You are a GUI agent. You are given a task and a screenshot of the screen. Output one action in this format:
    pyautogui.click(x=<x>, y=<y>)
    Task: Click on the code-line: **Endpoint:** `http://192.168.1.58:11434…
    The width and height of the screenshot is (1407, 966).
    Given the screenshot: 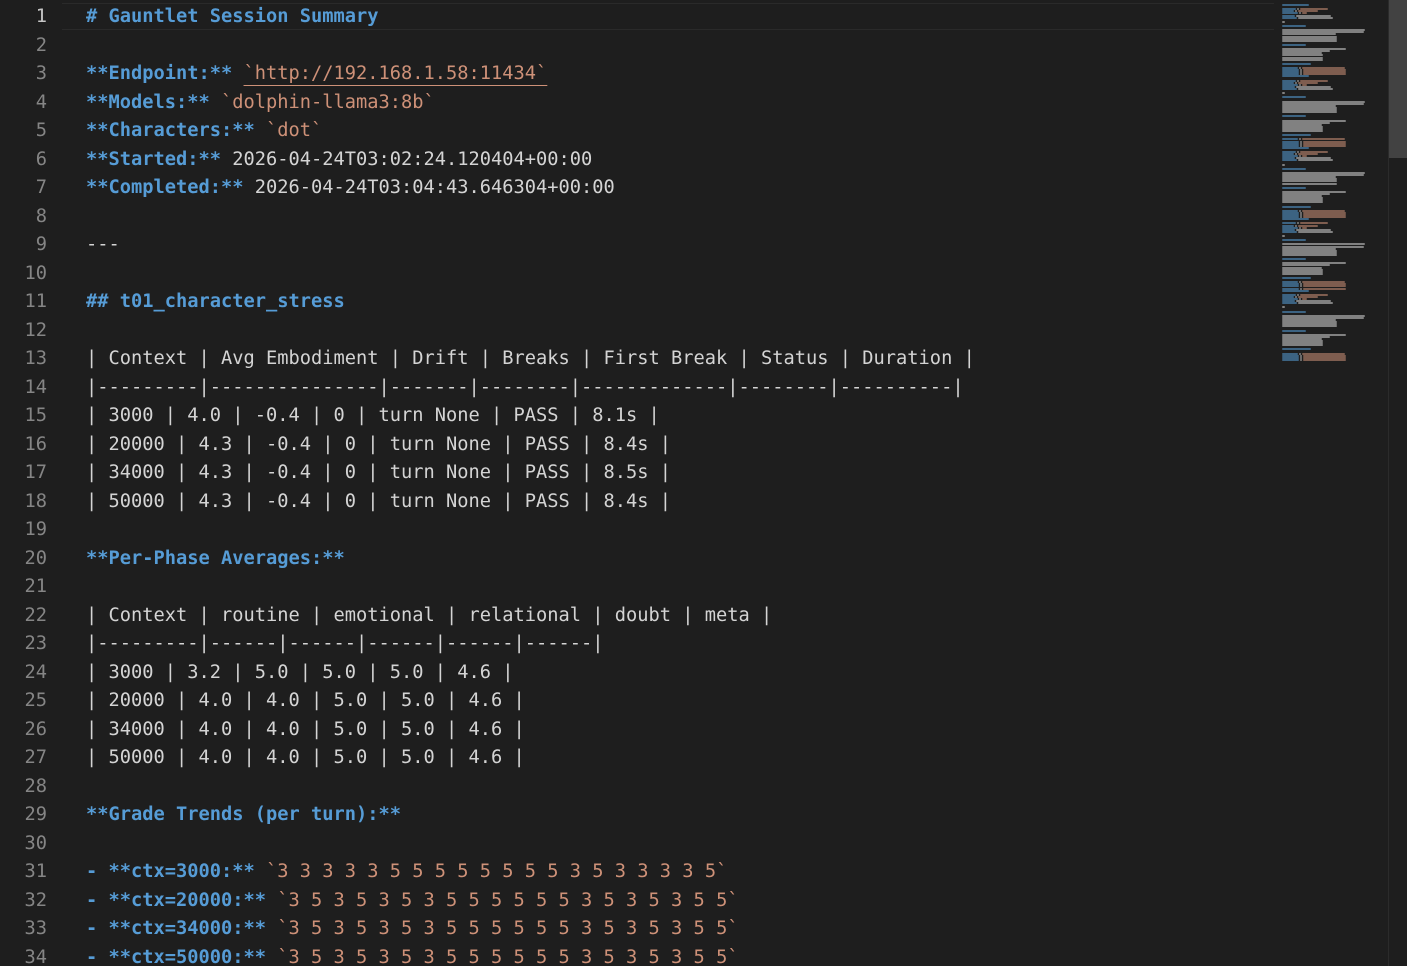 What is the action you would take?
    pyautogui.click(x=316, y=74)
    